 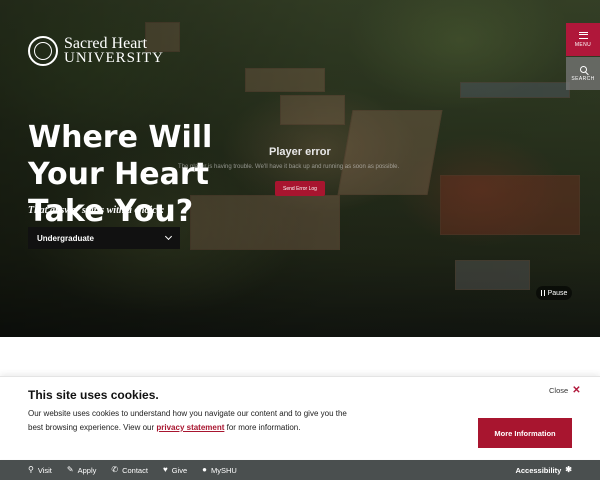 What do you see at coordinates (576, 390) in the screenshot?
I see `close-icon: ✕` at bounding box center [576, 390].